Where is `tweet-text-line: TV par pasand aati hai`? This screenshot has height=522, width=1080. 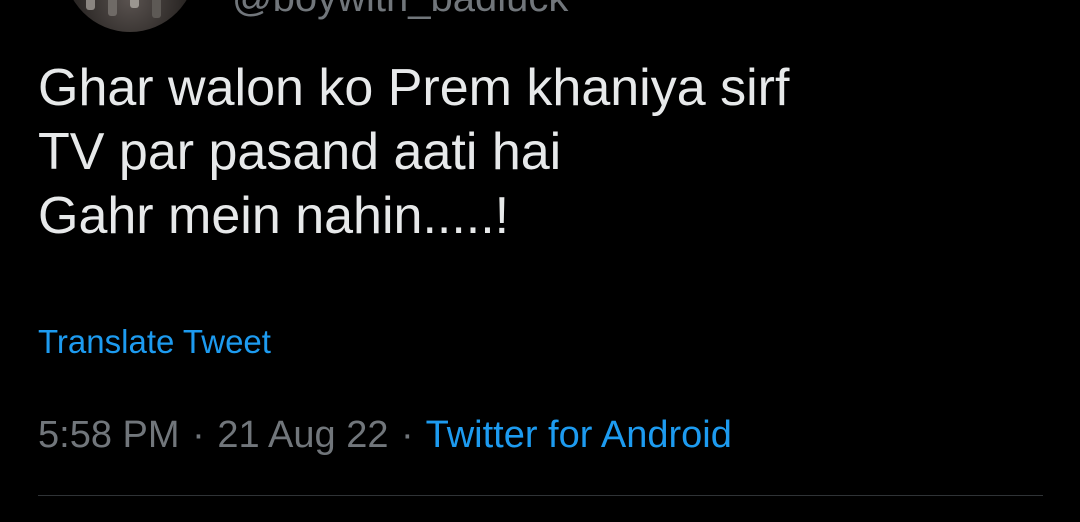
tweet-text-line: TV par pasand aati hai is located at coordinates (300, 152).